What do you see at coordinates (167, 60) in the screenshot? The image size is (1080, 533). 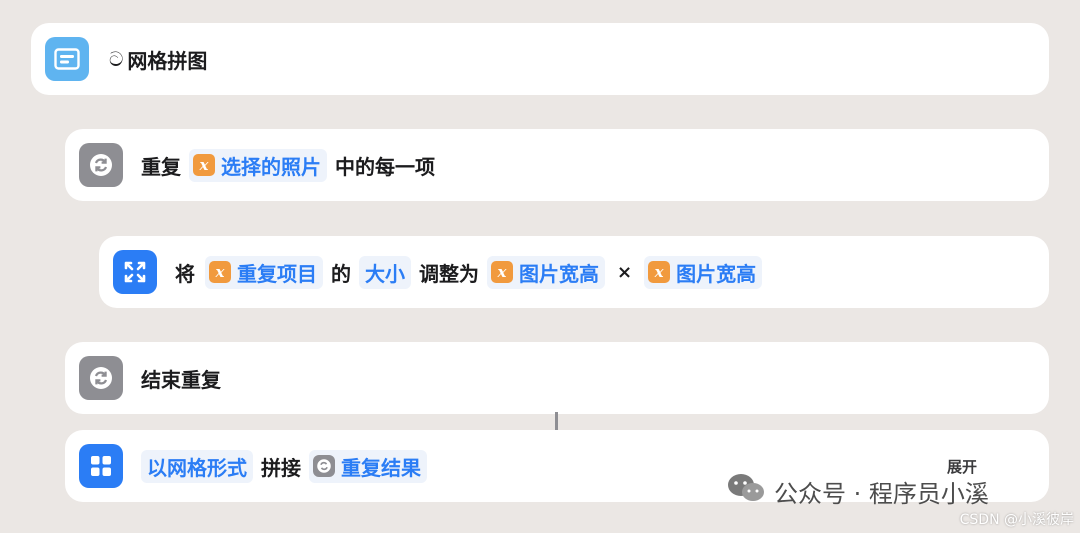 I see `shortcut-title: 网格拼图` at bounding box center [167, 60].